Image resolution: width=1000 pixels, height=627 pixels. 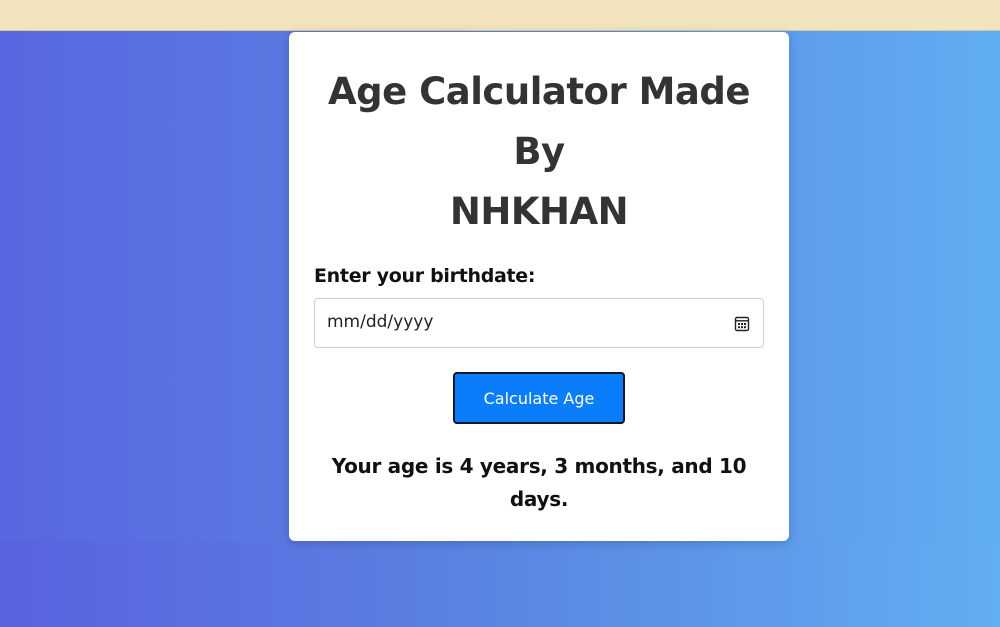 I want to click on date-placeholder: mm/dd/yyyy, so click(x=380, y=322).